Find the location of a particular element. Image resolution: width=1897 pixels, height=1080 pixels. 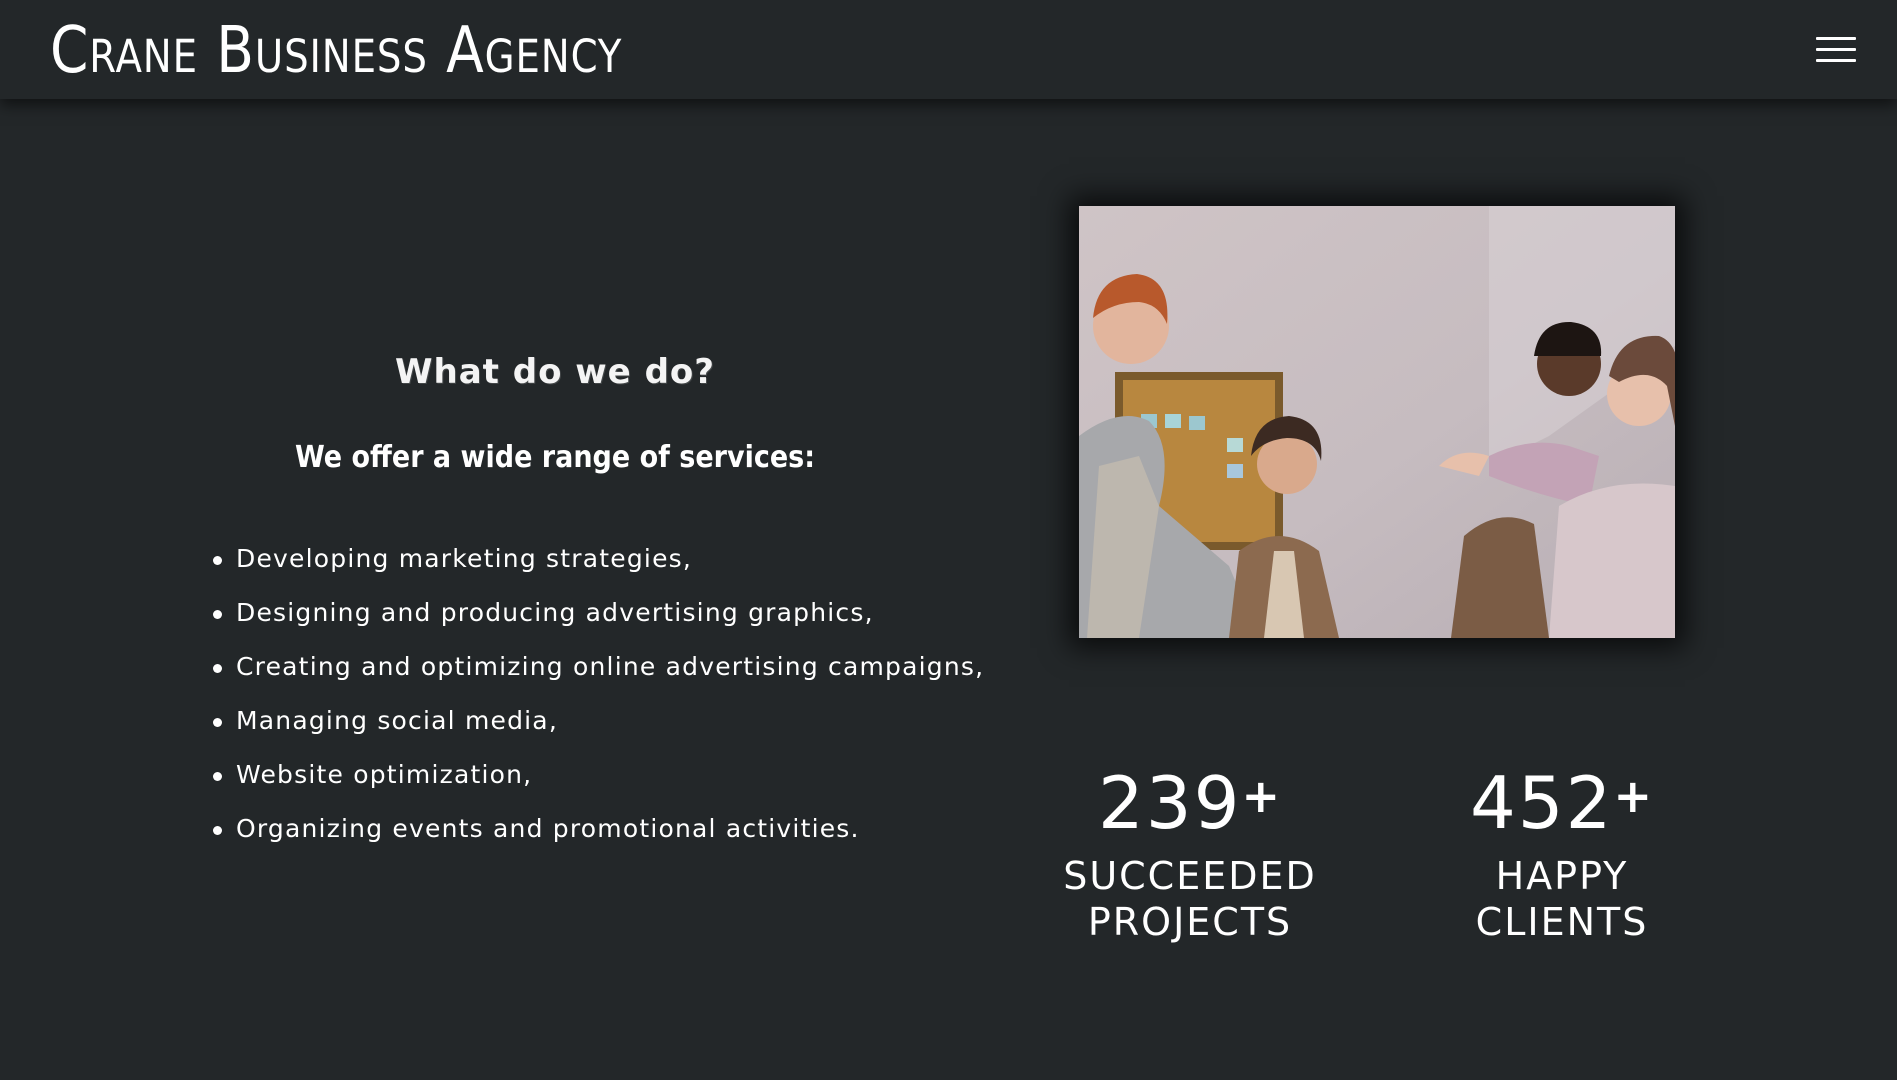

stat-happy-clients: 452+ Happy Clients is located at coordinates (1562, 849).